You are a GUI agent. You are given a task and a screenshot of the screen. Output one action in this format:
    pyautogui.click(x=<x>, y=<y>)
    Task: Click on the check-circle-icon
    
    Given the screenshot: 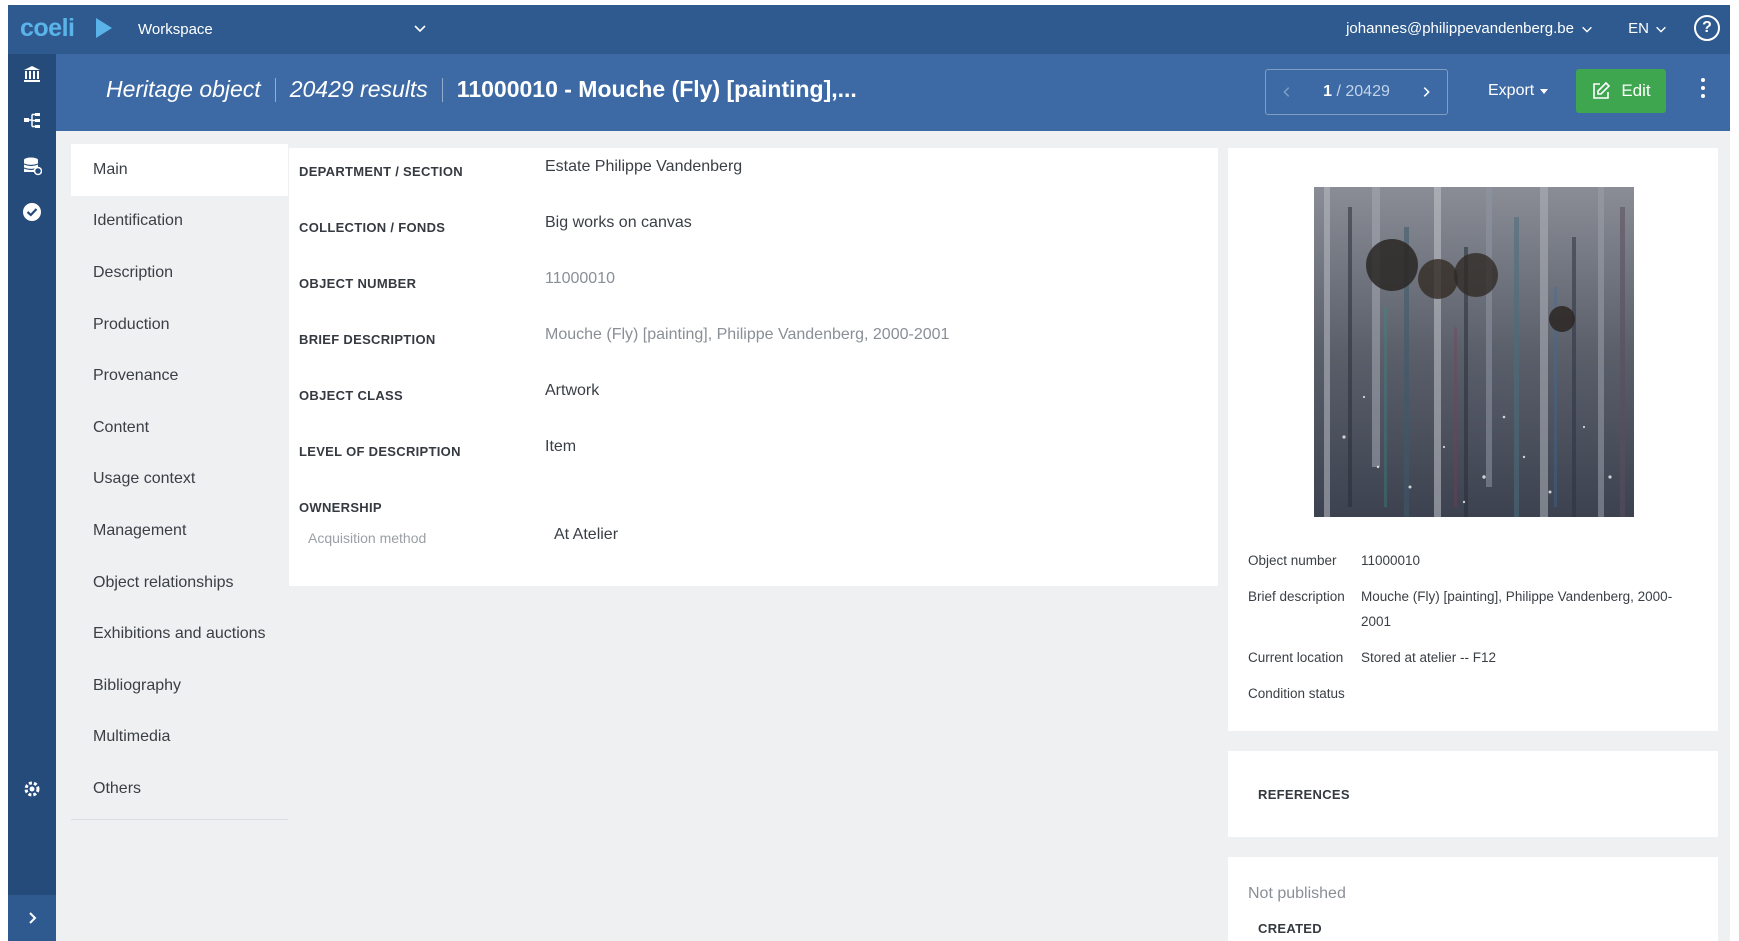 What is the action you would take?
    pyautogui.click(x=32, y=212)
    